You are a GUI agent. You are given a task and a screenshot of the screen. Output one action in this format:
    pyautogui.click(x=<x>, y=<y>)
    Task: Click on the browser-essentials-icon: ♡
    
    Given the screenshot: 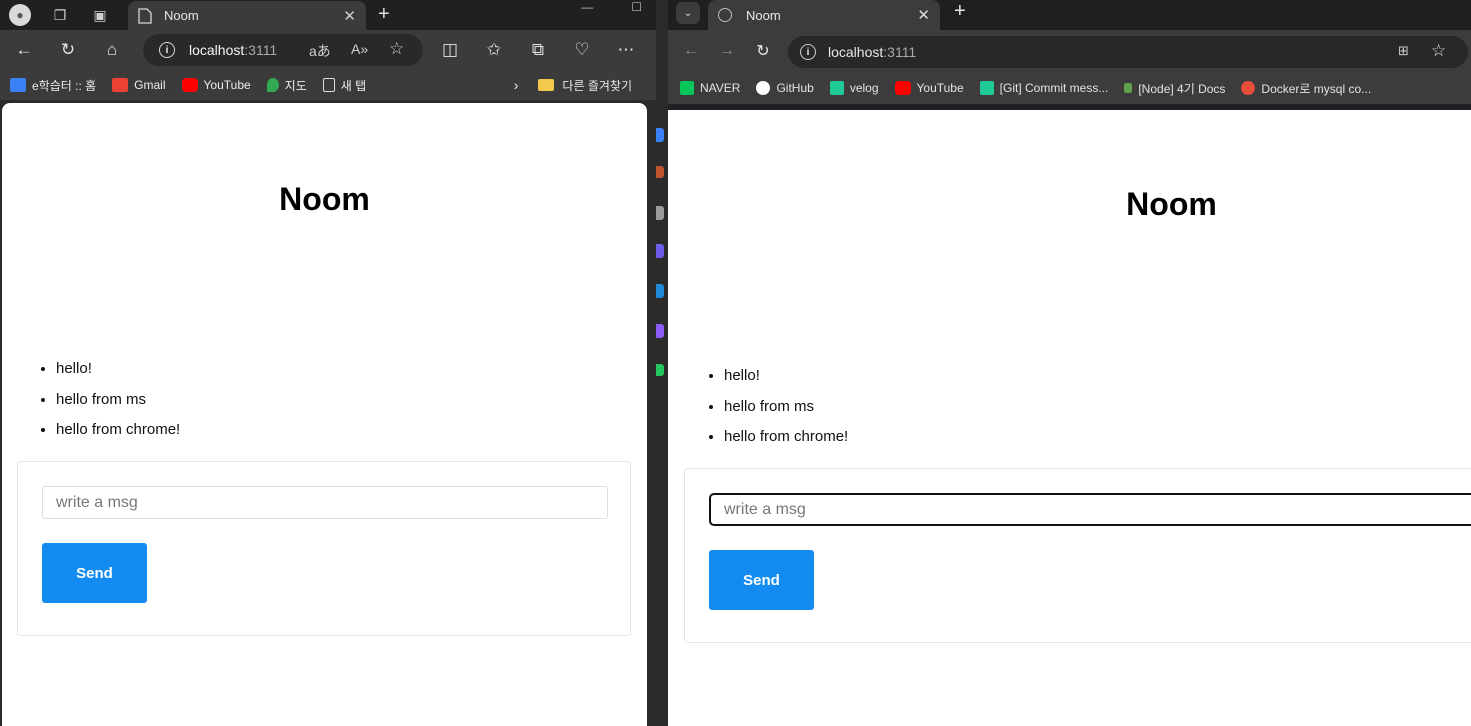 What is the action you would take?
    pyautogui.click(x=582, y=50)
    